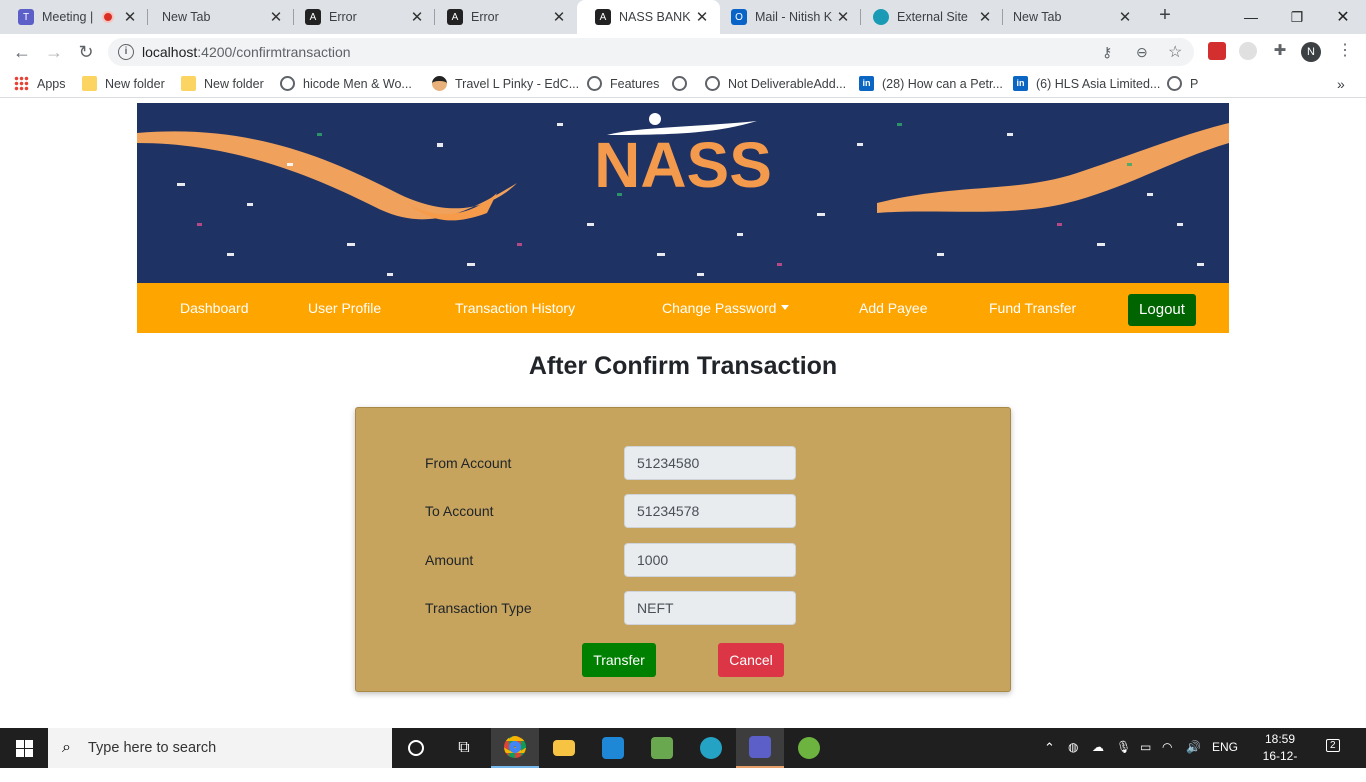  I want to click on bookmark-new-folder-1: New folder, so click(123, 83).